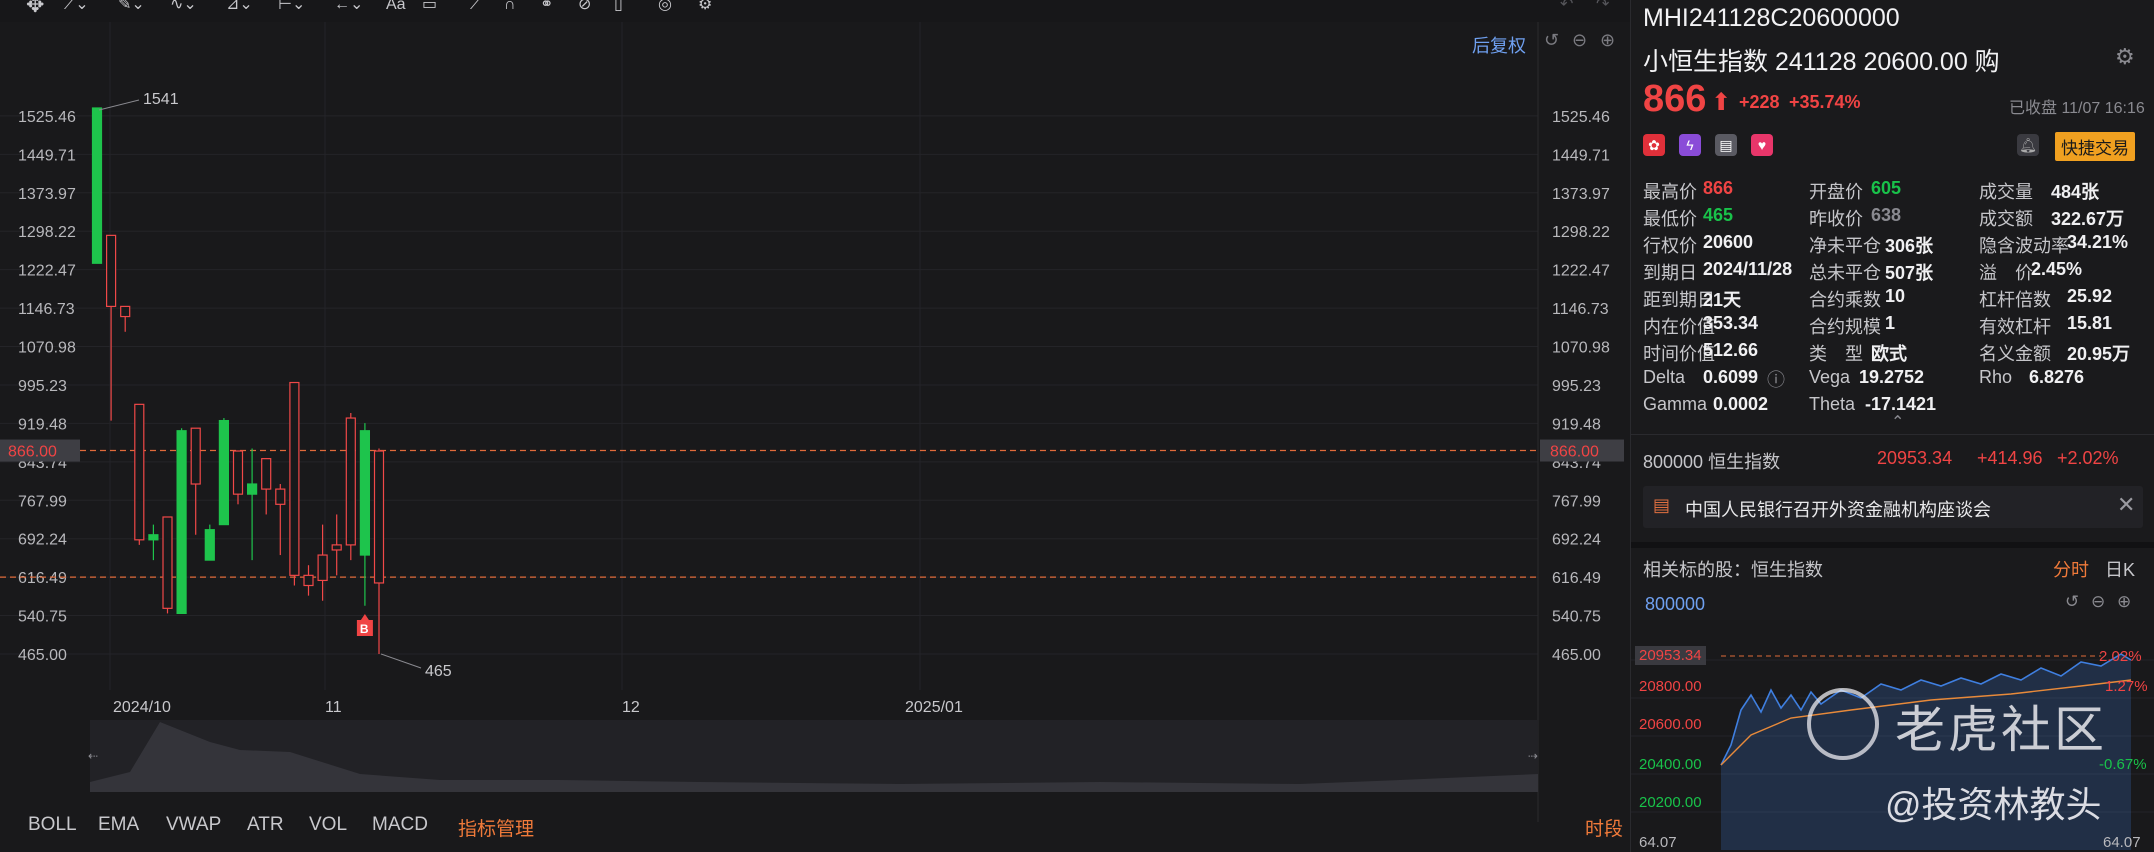  Describe the element at coordinates (1731, 377) in the screenshot. I see `field-value: 0.6099` at that location.